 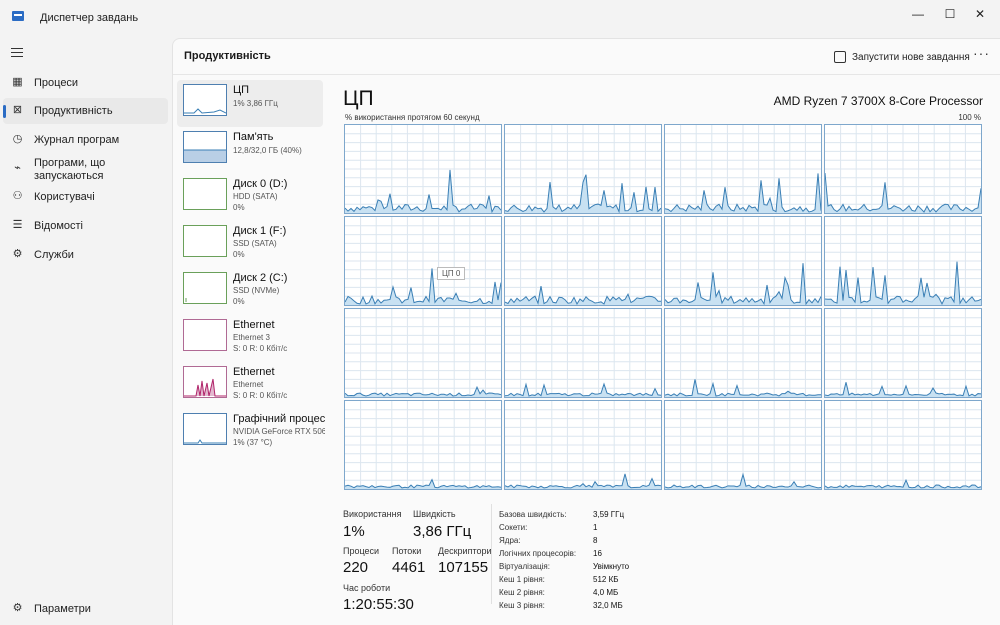 I want to click on nav-item-label: Служби, so click(x=54, y=255).